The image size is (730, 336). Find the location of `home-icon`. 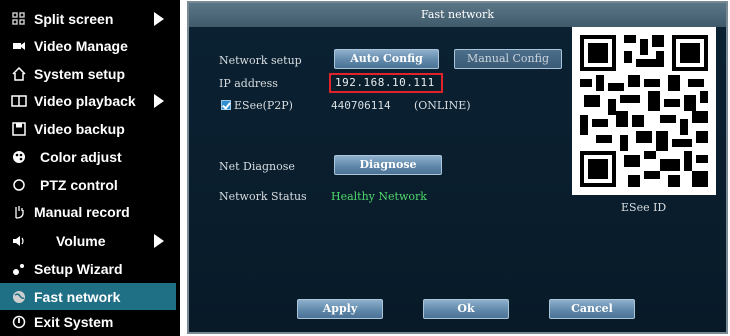

home-icon is located at coordinates (19, 74).